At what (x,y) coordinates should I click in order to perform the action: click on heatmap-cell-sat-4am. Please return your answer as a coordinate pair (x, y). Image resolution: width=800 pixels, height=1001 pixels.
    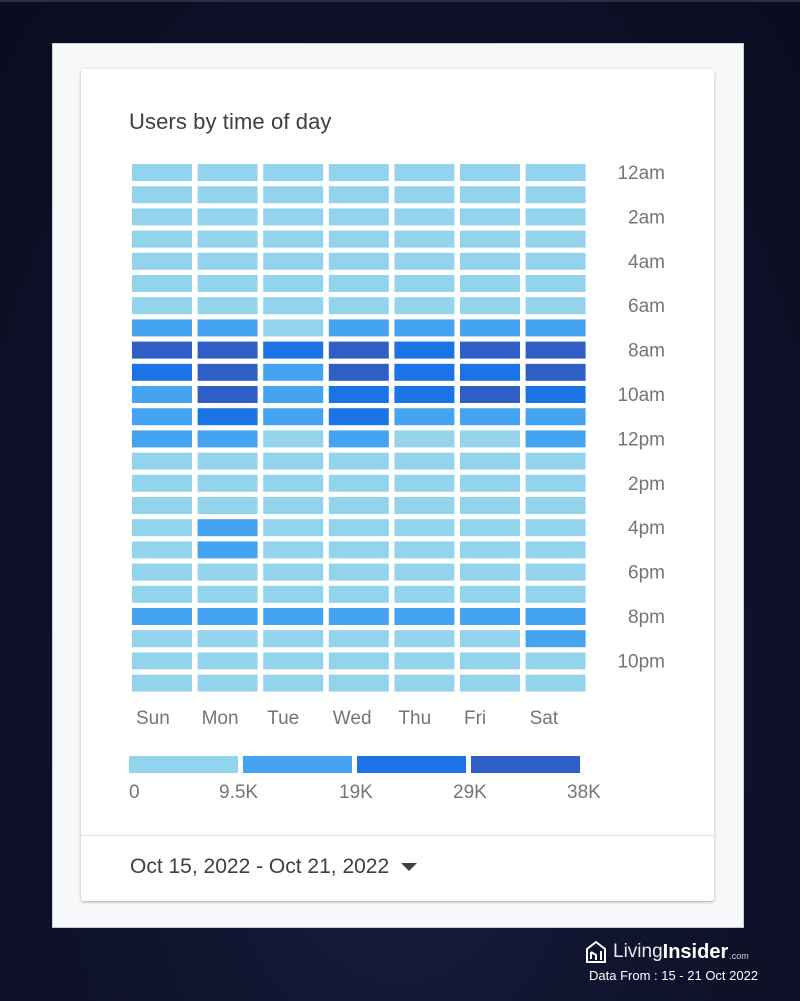
    Looking at the image, I should click on (555, 261).